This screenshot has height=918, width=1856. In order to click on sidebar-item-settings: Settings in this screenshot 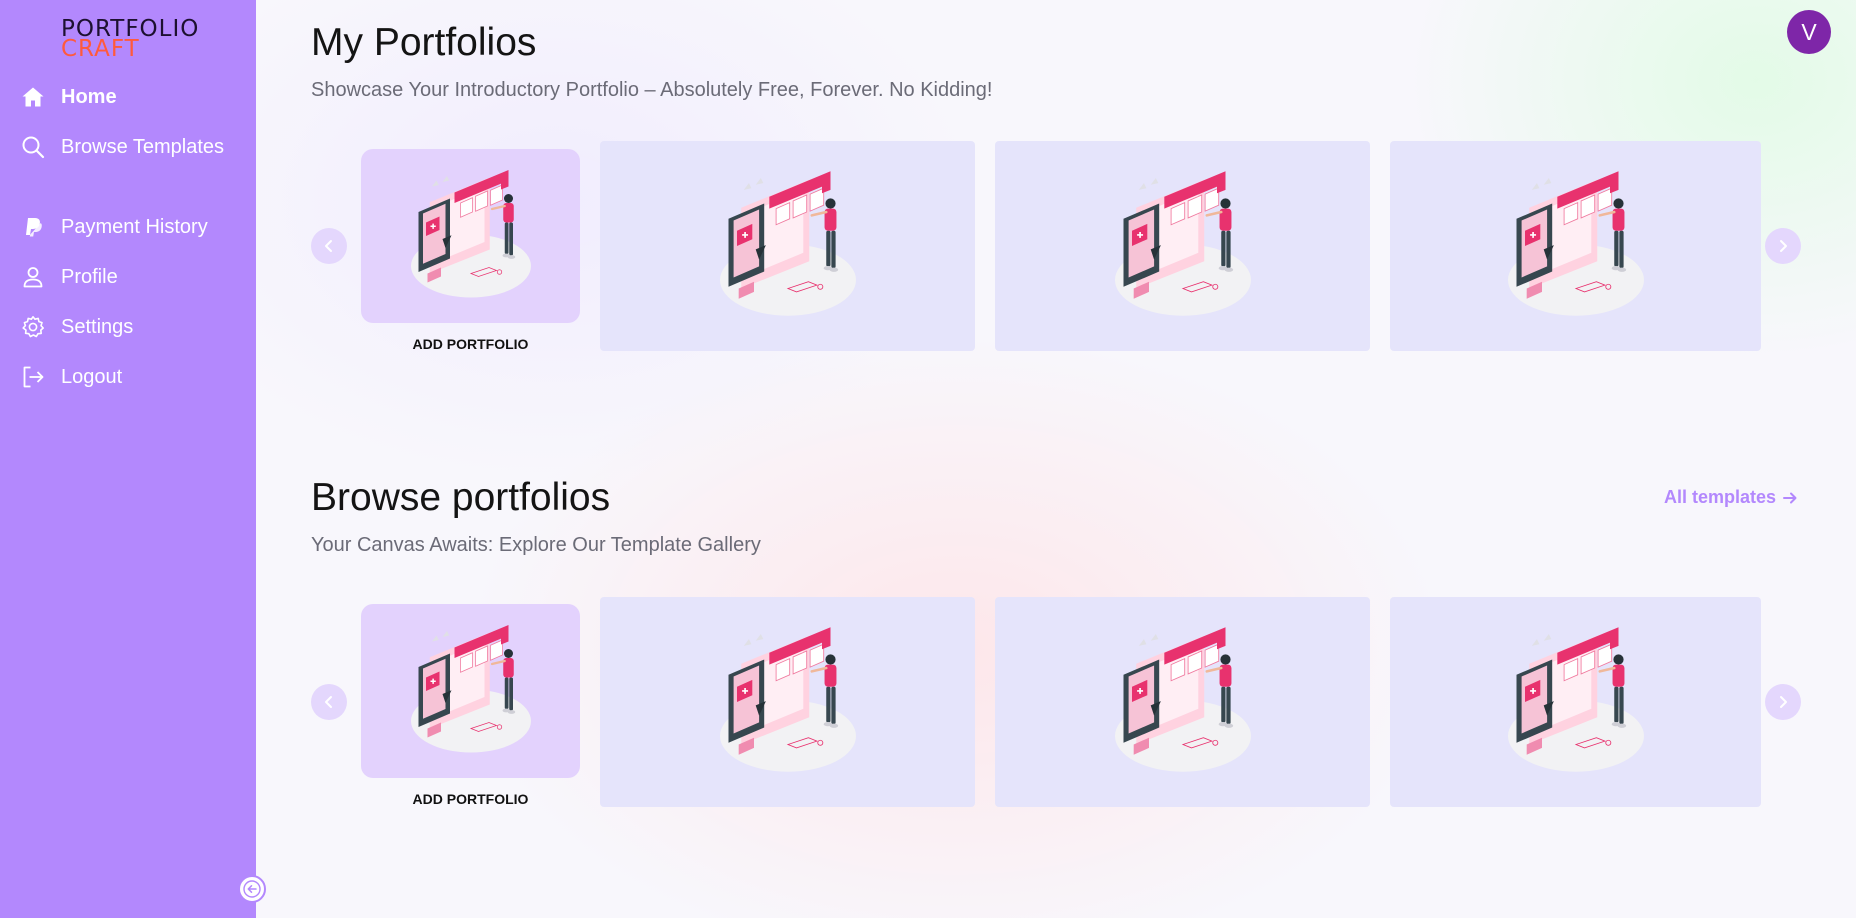, I will do `click(76, 327)`.